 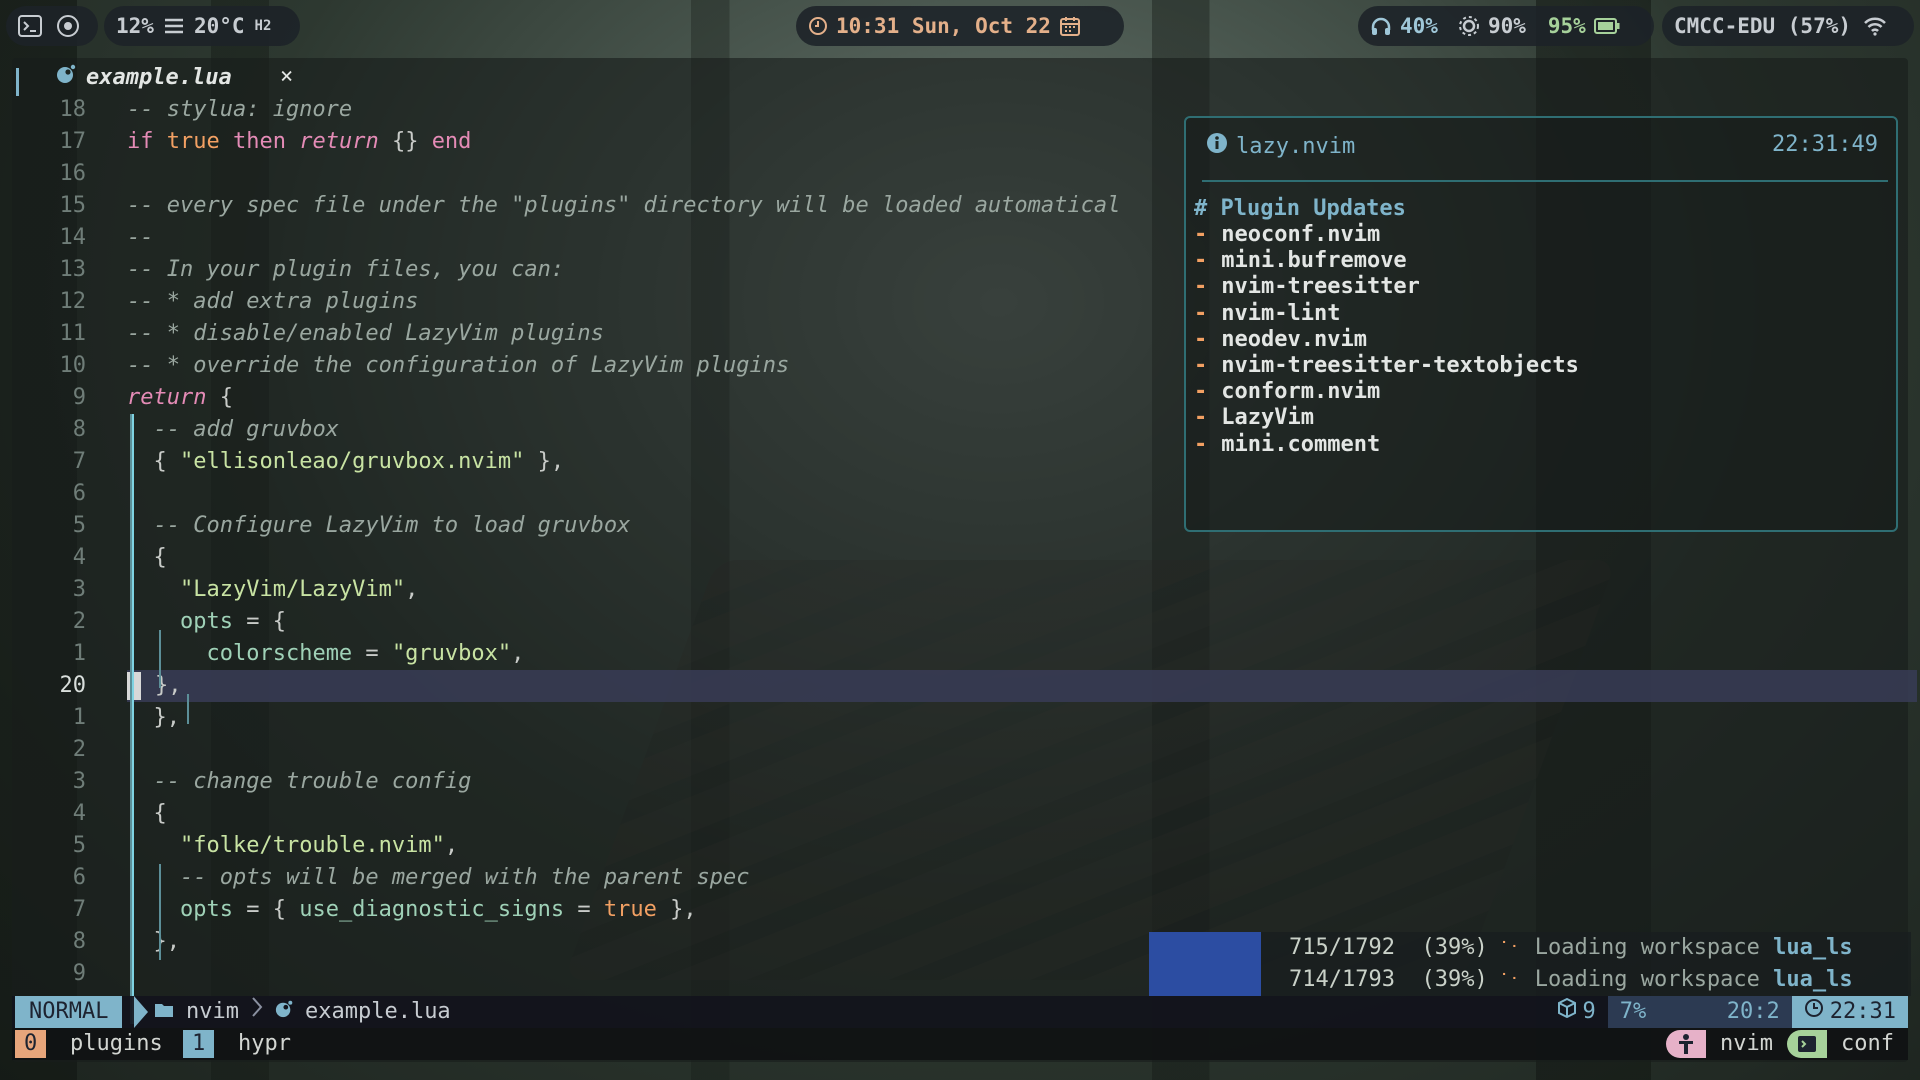 I want to click on code-token: colorscheme, so click(x=279, y=653).